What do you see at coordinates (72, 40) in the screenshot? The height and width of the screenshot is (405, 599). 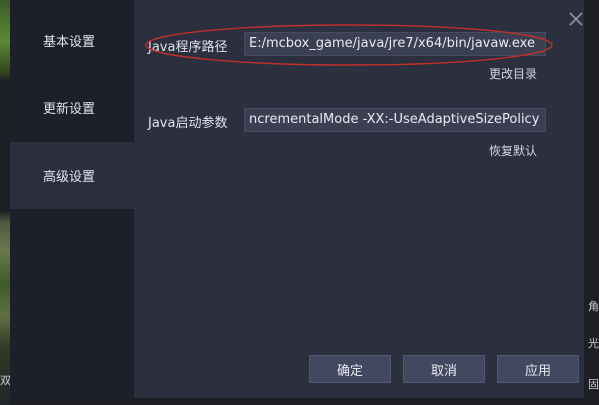 I see `sidebar-item-basic-settings: 基本设置` at bounding box center [72, 40].